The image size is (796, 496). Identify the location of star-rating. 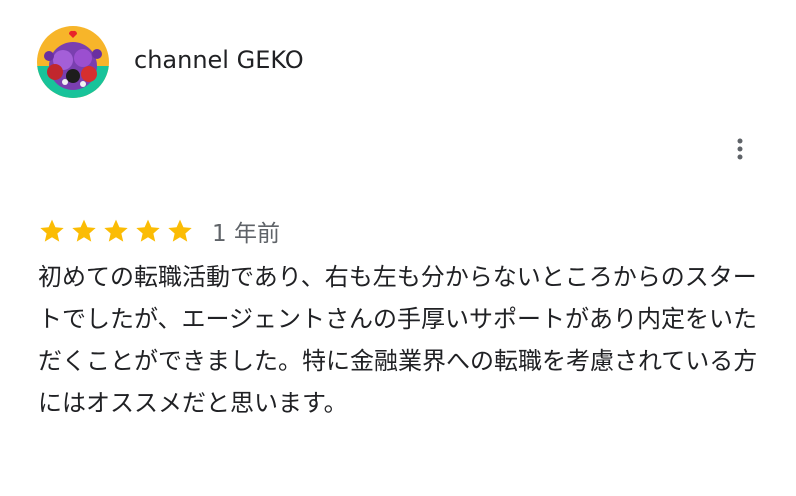
(116, 231).